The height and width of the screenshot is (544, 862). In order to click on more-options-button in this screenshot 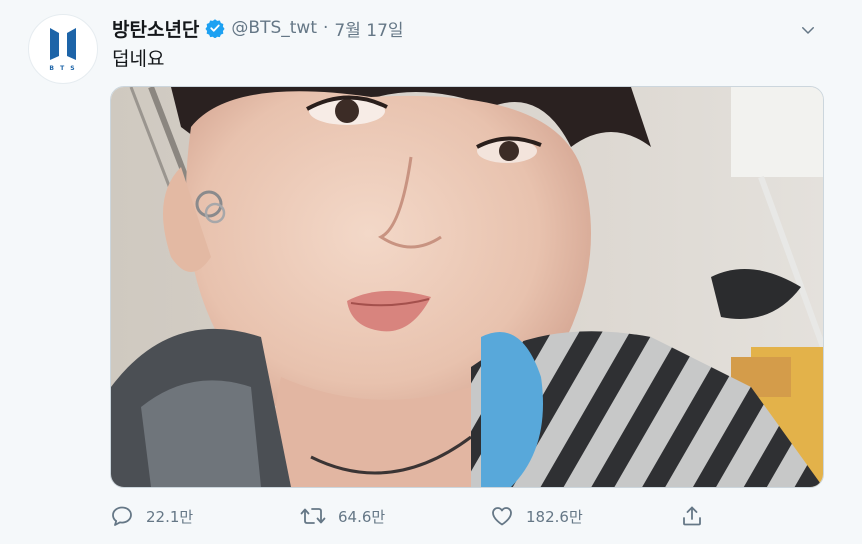, I will do `click(808, 30)`.